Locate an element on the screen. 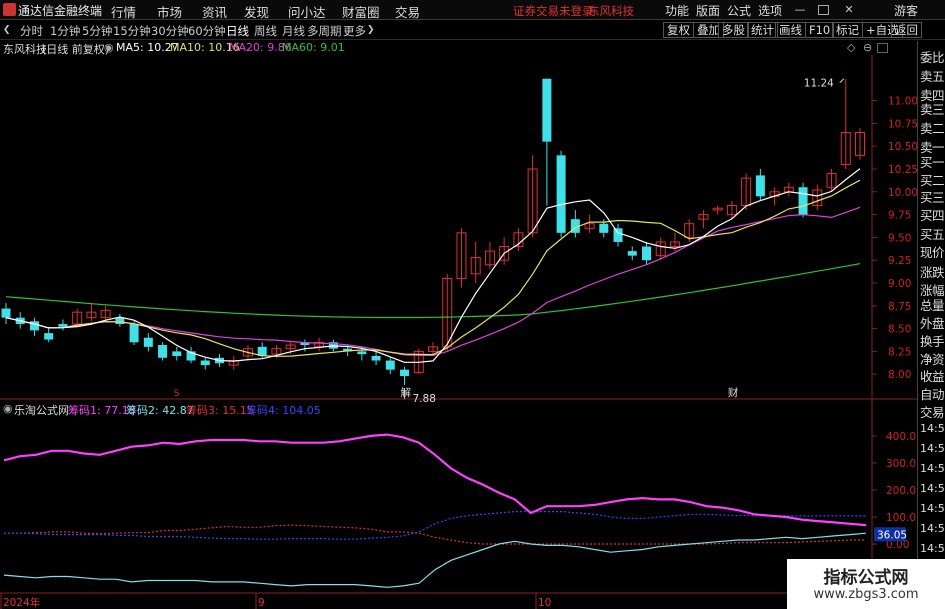  right-panel-item: 收益 is located at coordinates (932, 375).